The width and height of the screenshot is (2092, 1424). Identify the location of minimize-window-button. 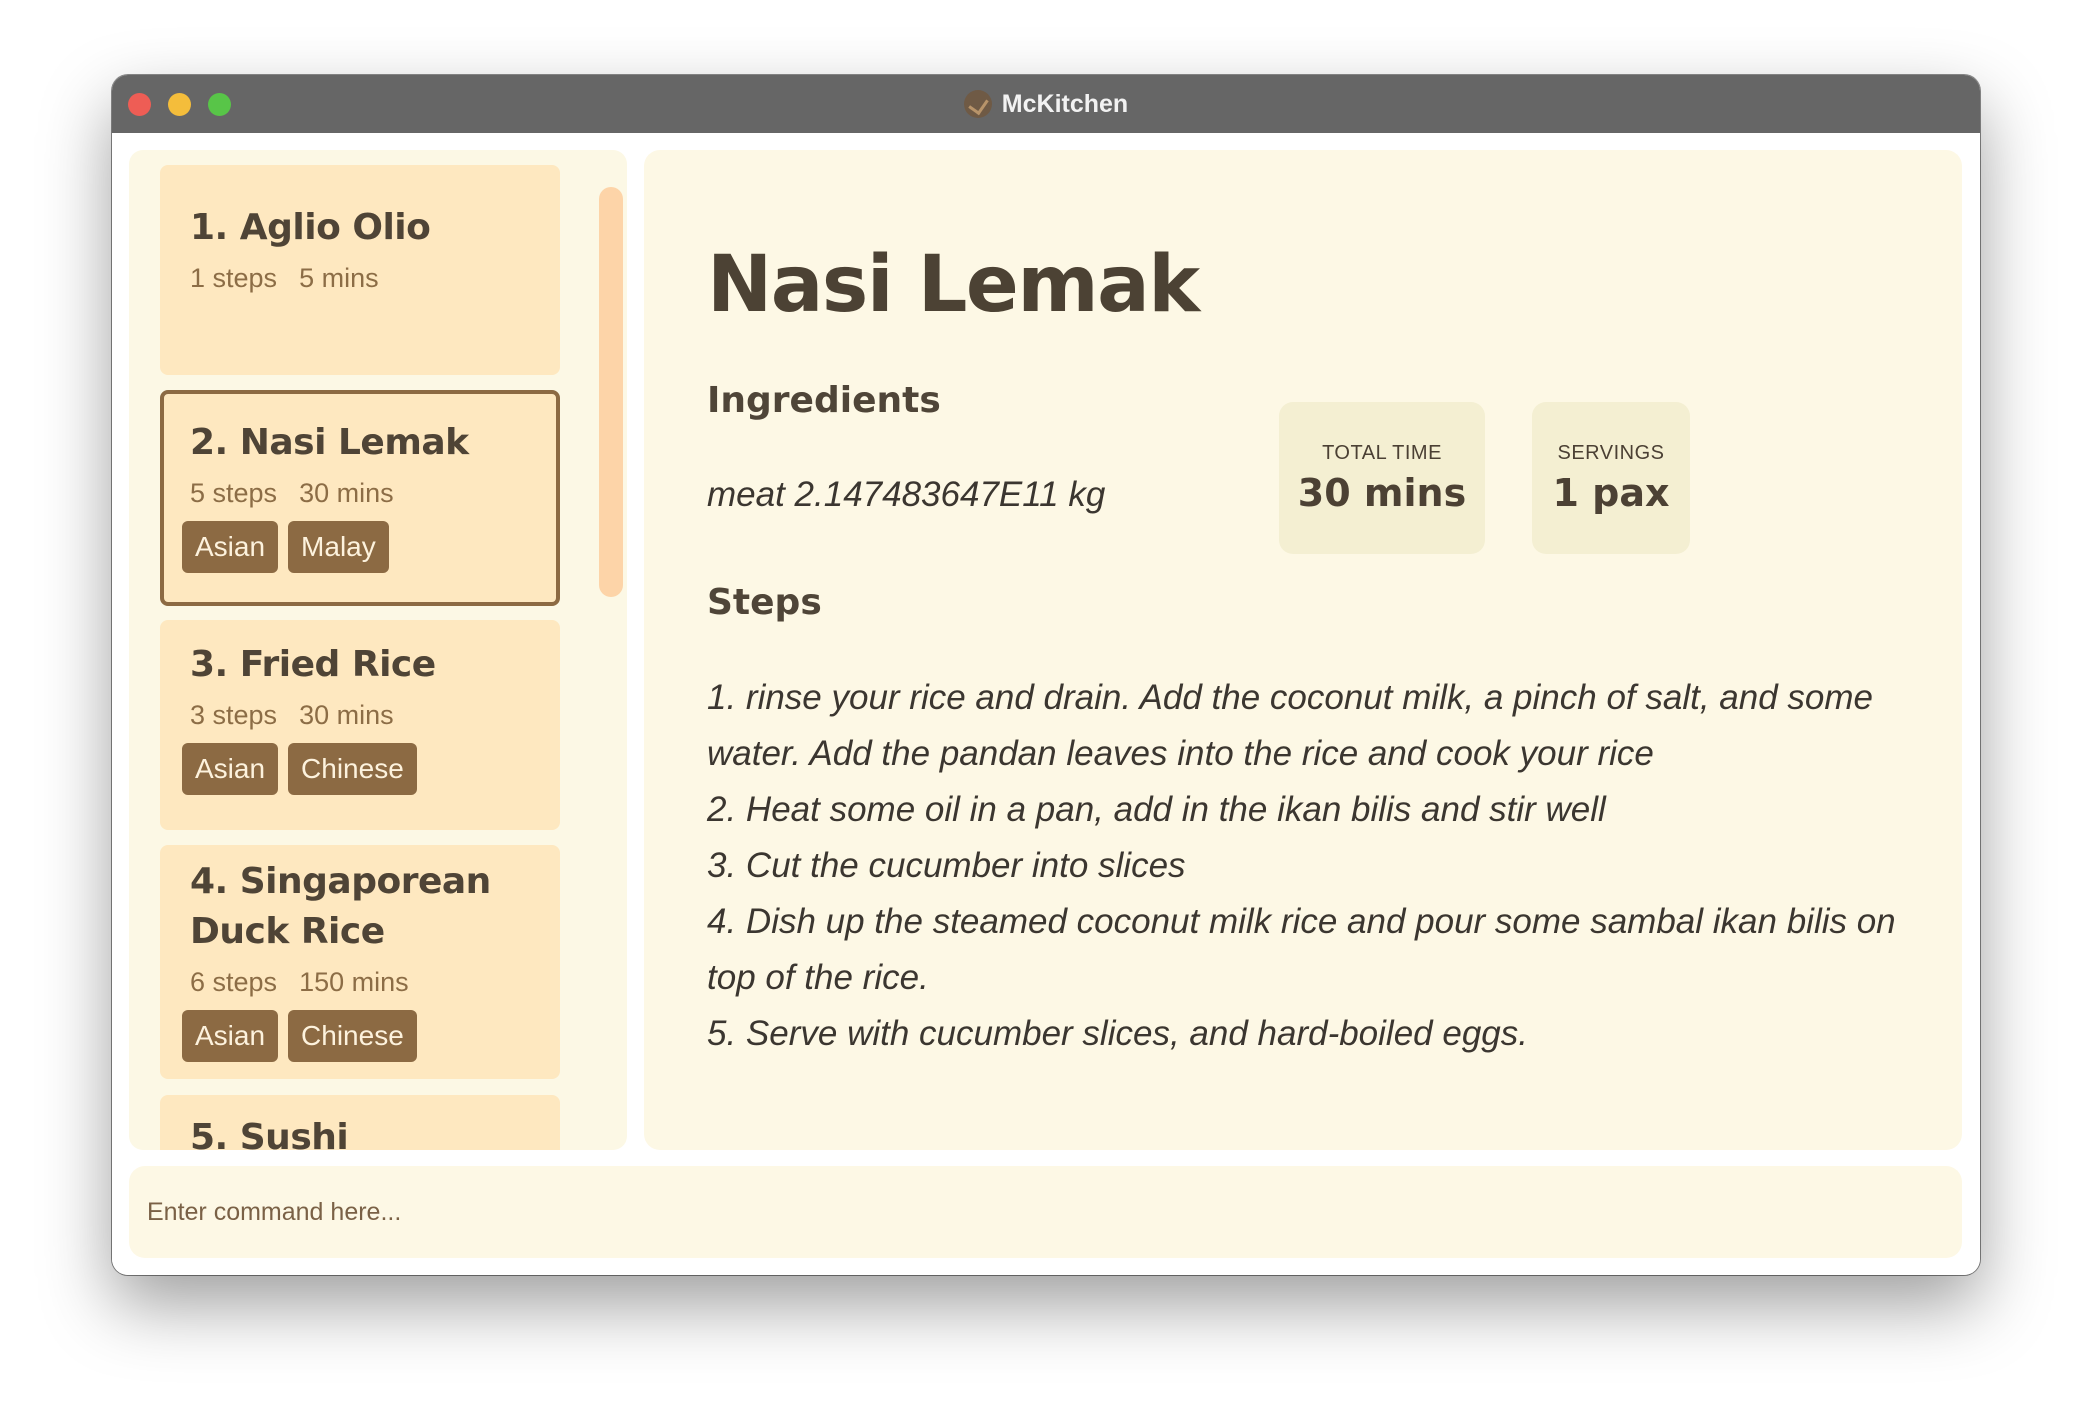
(179, 104).